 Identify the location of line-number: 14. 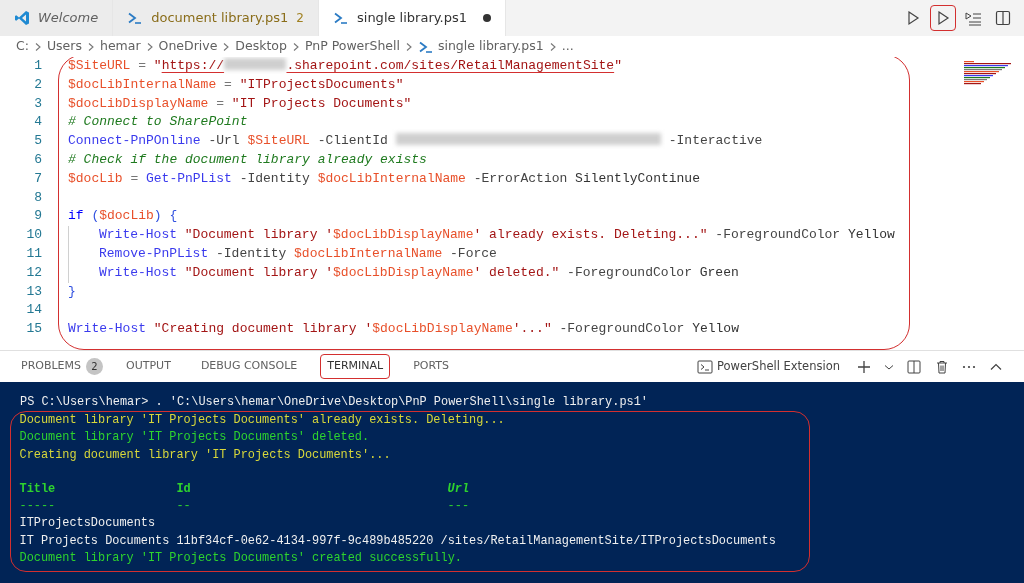
(34, 310).